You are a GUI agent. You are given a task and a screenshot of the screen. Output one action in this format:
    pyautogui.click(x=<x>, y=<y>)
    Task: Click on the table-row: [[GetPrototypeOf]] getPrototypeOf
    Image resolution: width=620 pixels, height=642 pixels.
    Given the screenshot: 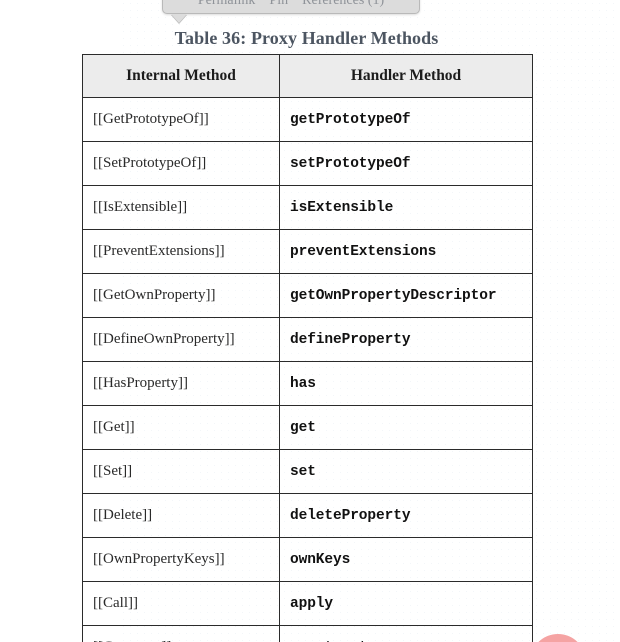 What is the action you would take?
    pyautogui.click(x=307, y=119)
    